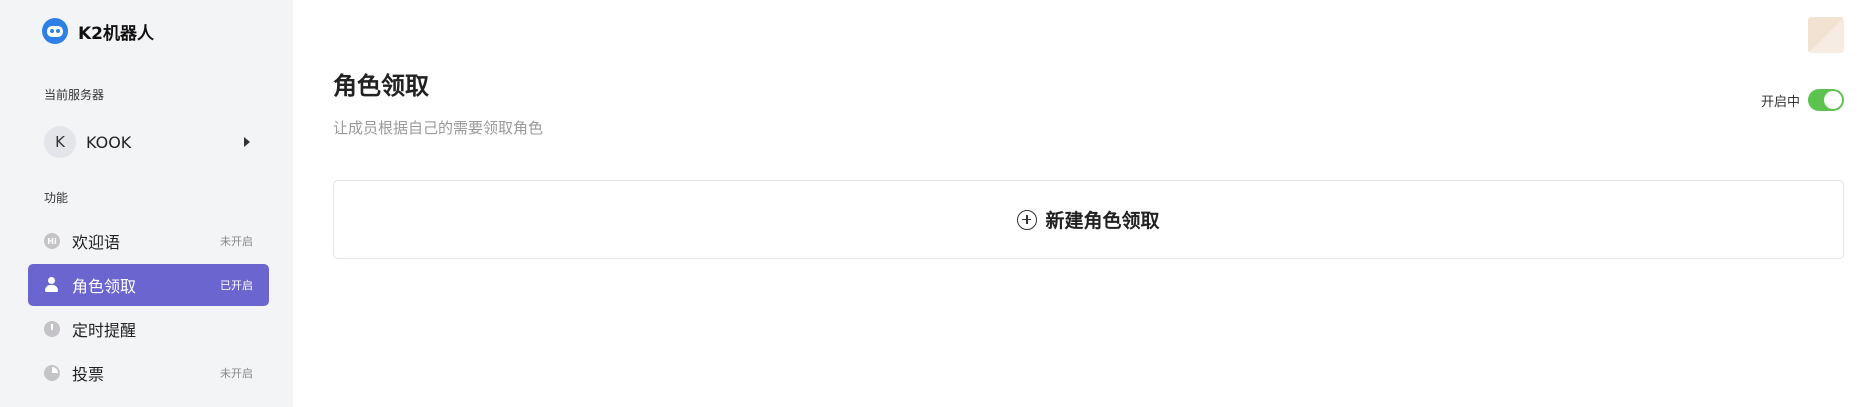 This screenshot has width=1871, height=407. What do you see at coordinates (52, 285) in the screenshot?
I see `user-role-icon` at bounding box center [52, 285].